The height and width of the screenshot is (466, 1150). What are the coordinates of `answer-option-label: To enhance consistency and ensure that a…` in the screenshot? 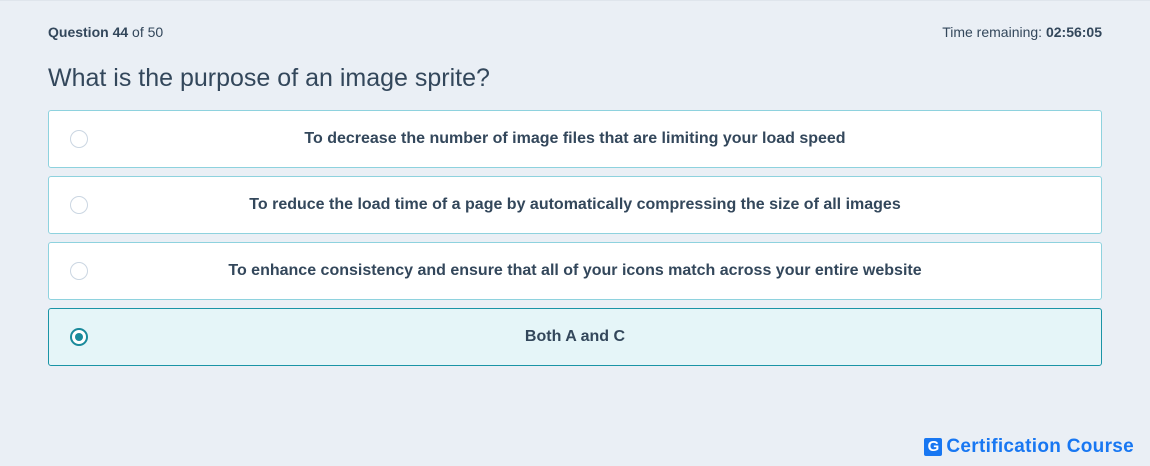 It's located at (575, 270).